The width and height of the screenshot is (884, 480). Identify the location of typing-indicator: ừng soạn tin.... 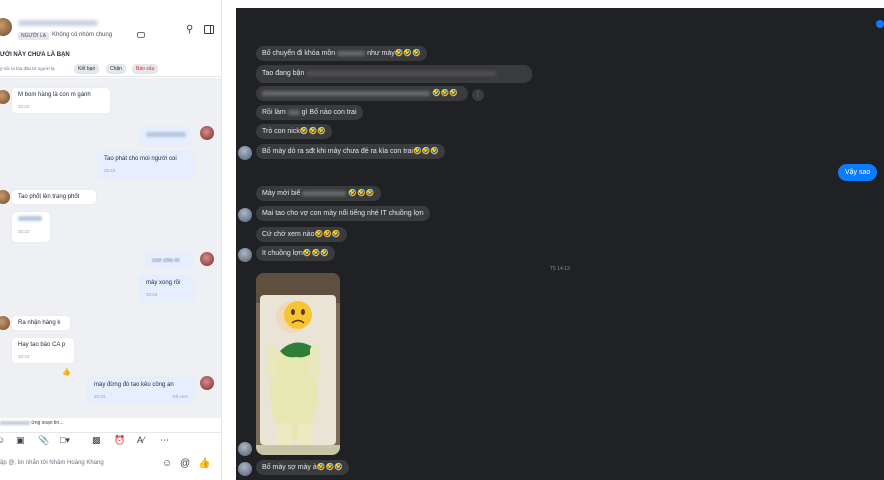
(31, 423).